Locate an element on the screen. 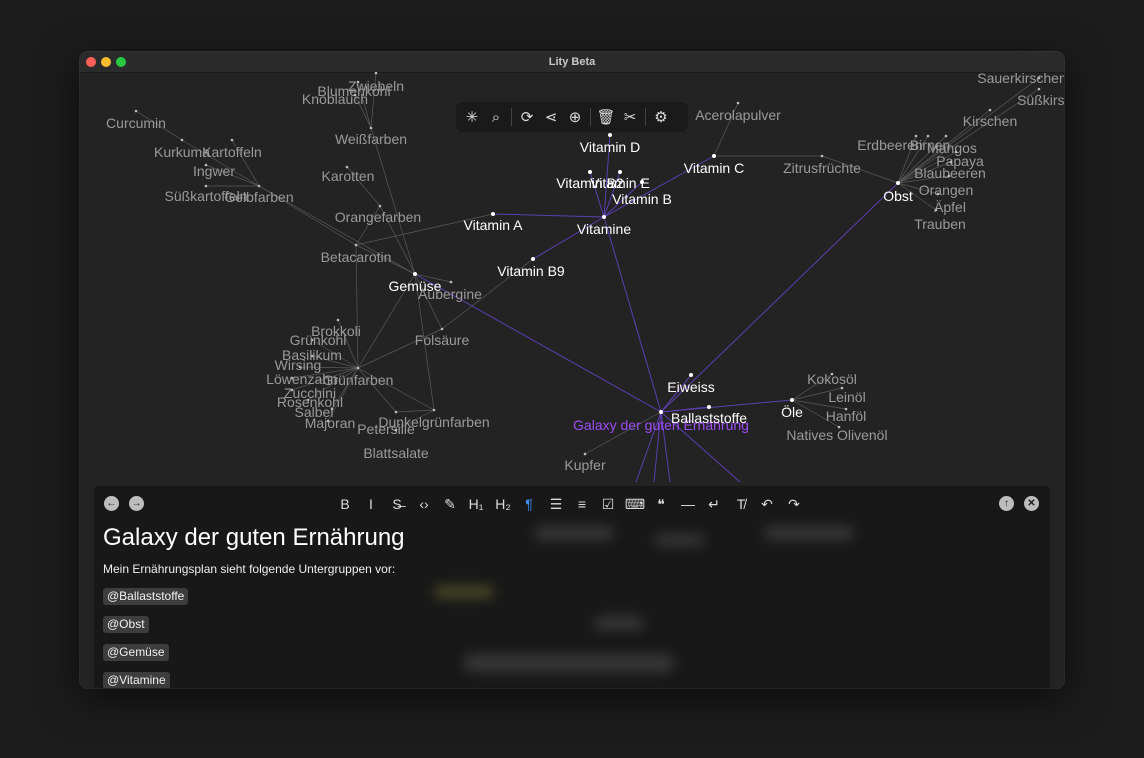 The image size is (1144, 758). clear-format-button: T̸ is located at coordinates (741, 504).